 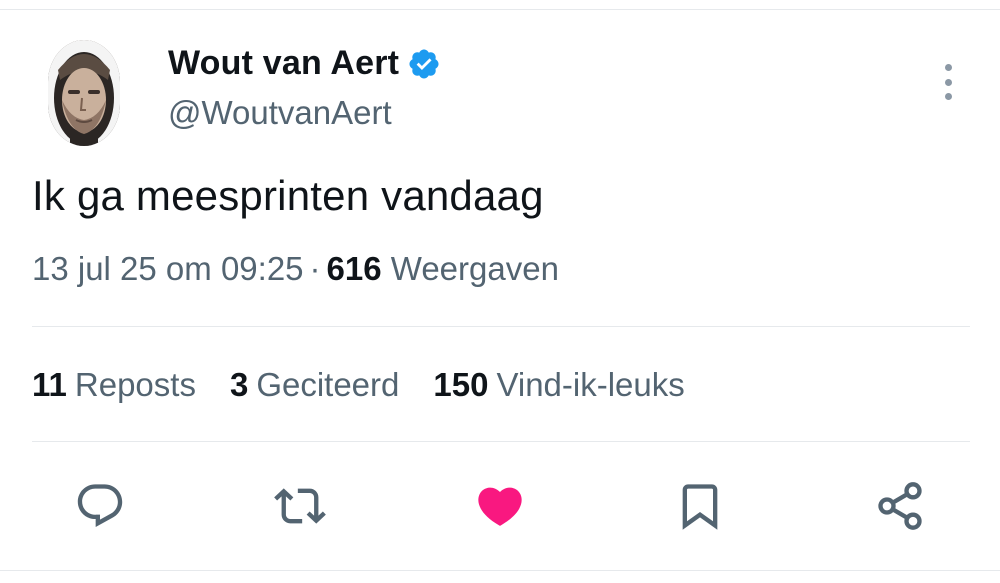 What do you see at coordinates (239, 384) in the screenshot?
I see `quotes-count: 3` at bounding box center [239, 384].